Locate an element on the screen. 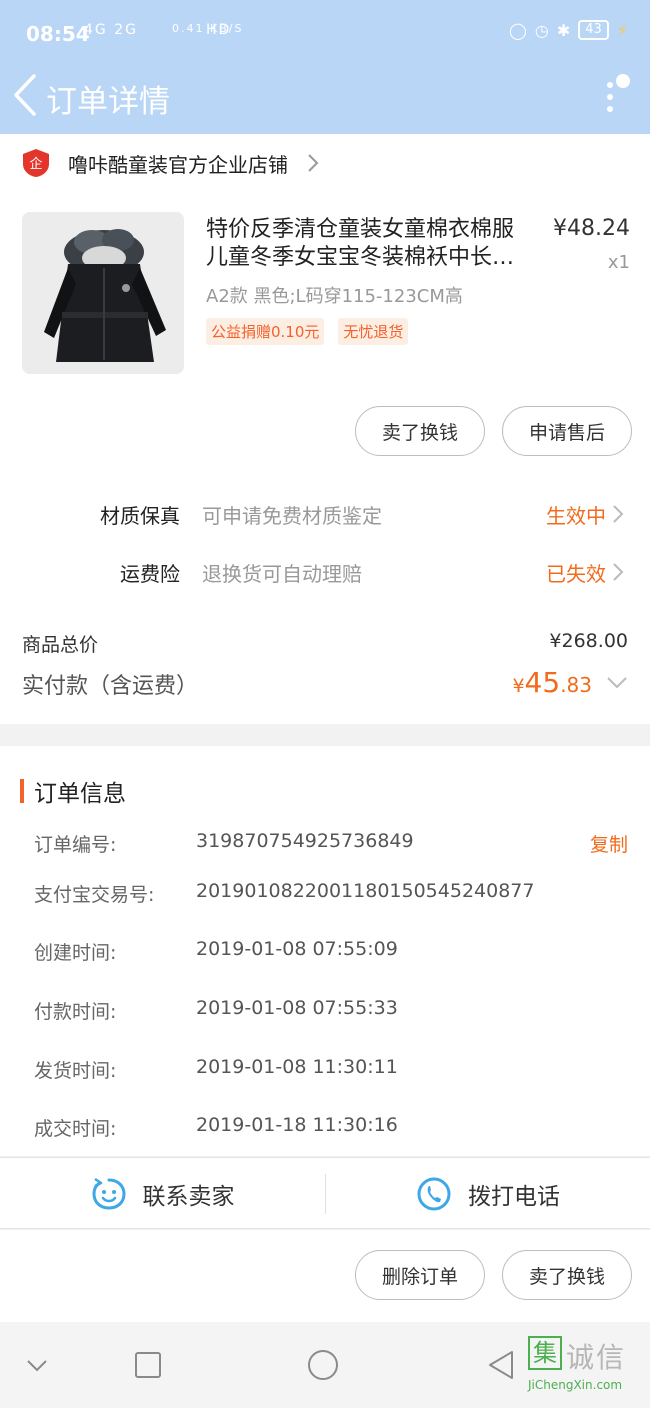  return-tag: 无忧退货 is located at coordinates (373, 331).